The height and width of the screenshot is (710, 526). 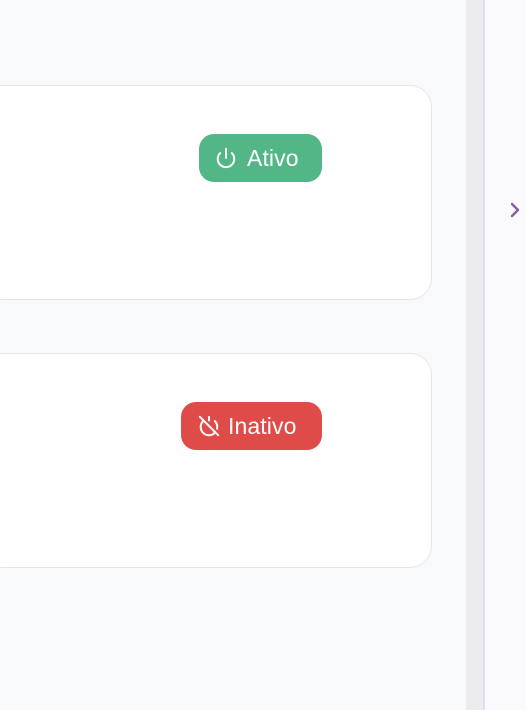 I want to click on chevron-right-icon, so click(x=515, y=212).